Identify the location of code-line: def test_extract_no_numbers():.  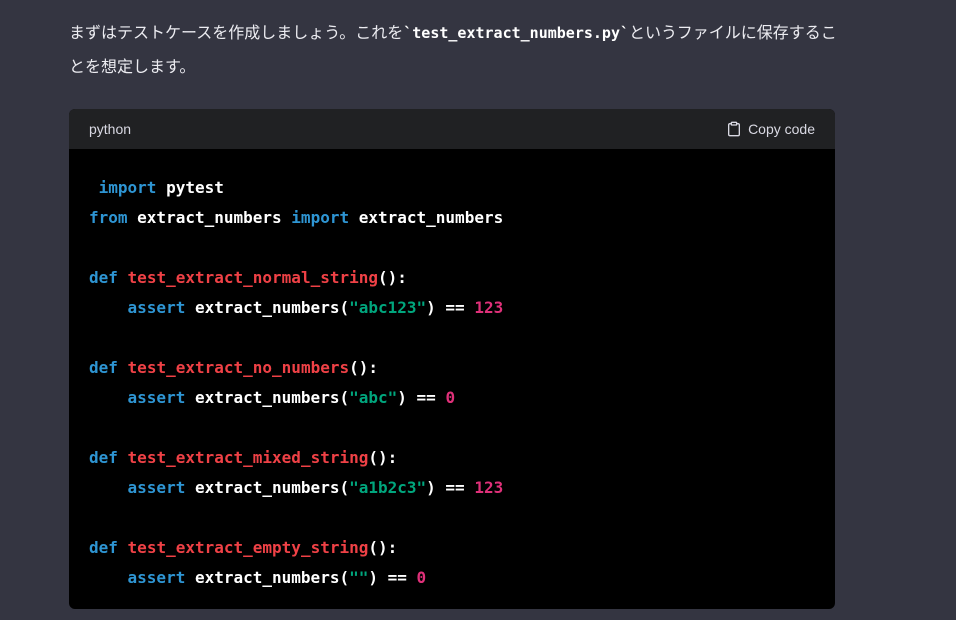
(233, 367).